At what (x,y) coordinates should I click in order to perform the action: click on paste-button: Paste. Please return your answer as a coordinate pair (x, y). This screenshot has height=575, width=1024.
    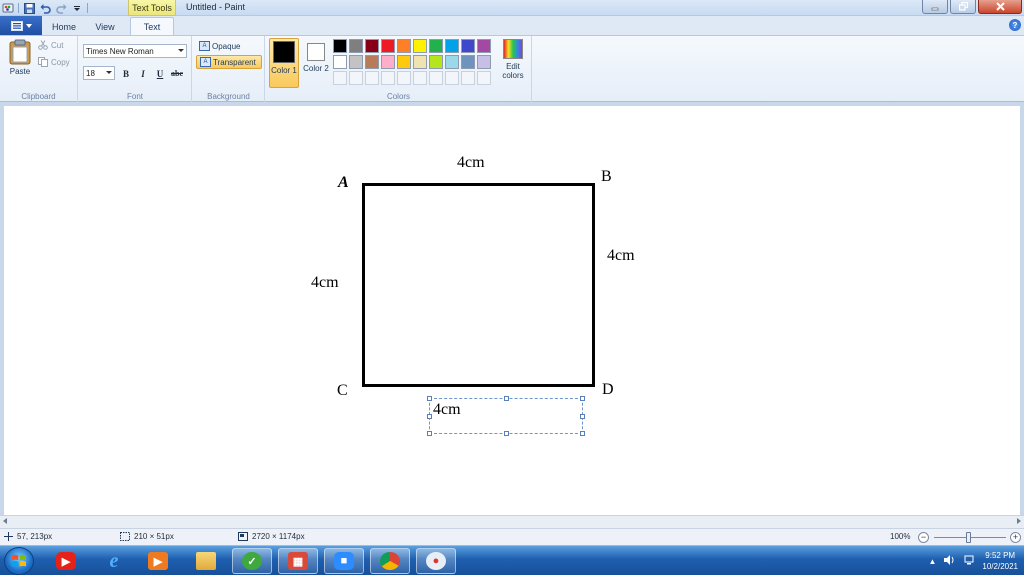
    Looking at the image, I should click on (20, 60).